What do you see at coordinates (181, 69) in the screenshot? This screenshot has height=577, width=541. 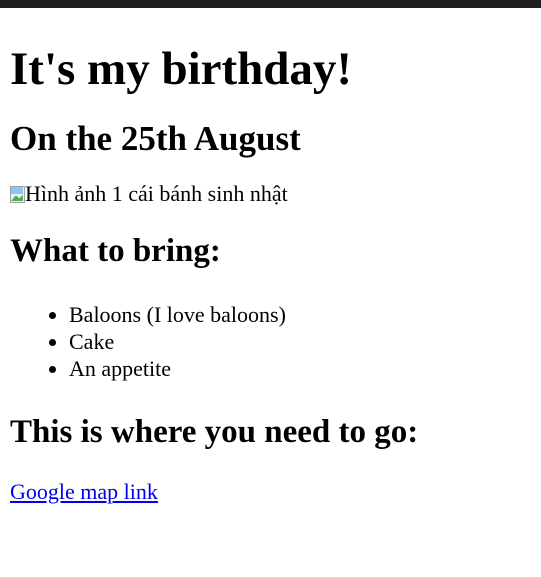 I see `page-title: It's my birthday!` at bounding box center [181, 69].